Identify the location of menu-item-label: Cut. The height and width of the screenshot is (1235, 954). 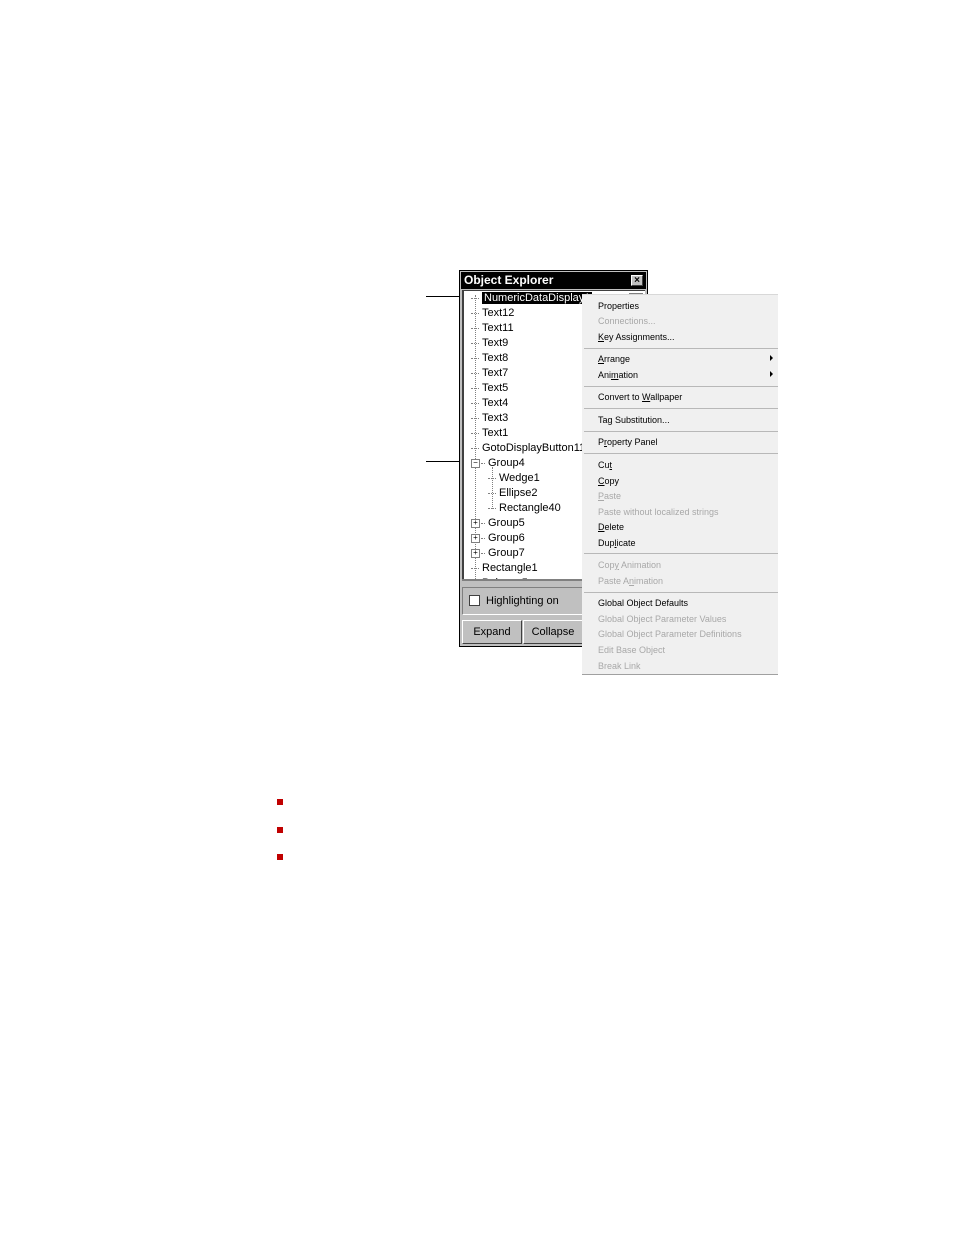
(605, 465).